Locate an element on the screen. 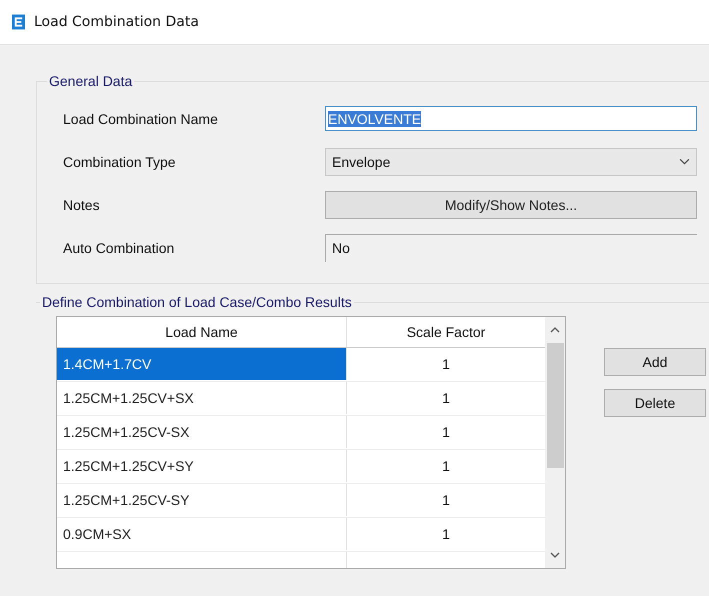  table-cell: 1.25CM+1.25CV+SX is located at coordinates (202, 398).